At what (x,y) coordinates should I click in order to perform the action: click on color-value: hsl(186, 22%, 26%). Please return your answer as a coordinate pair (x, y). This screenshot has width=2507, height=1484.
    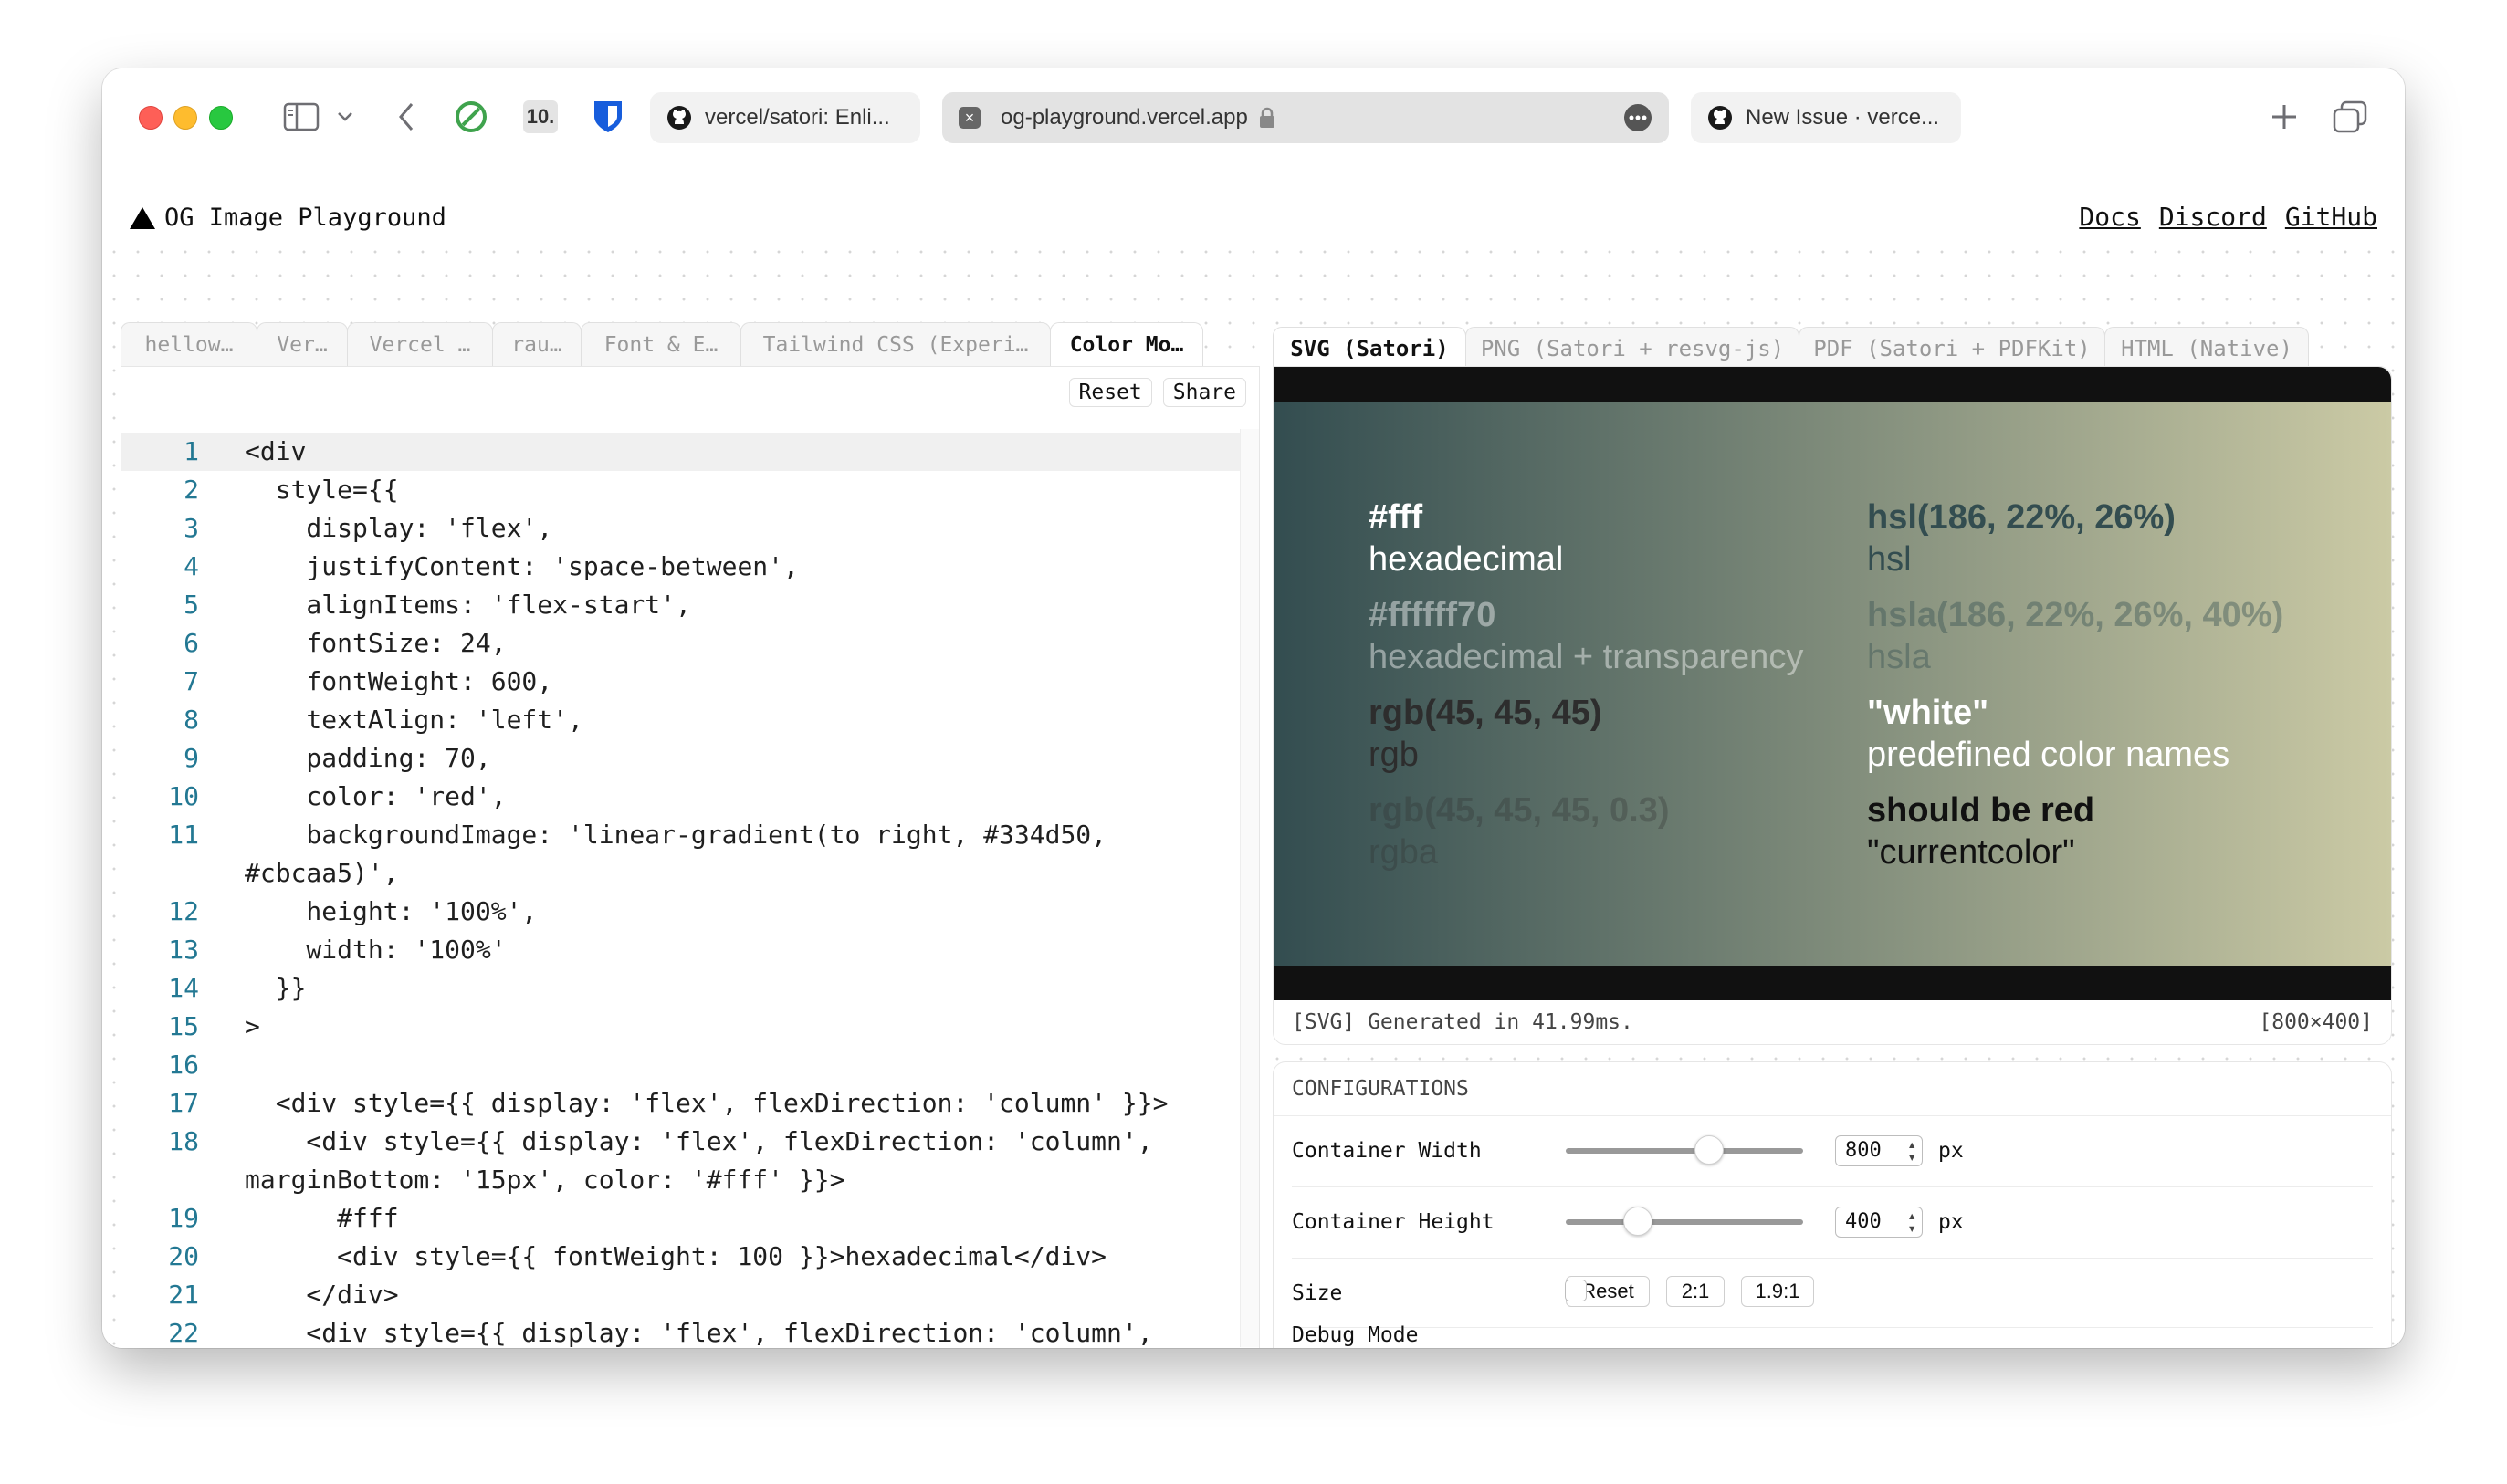
    Looking at the image, I should click on (2021, 517).